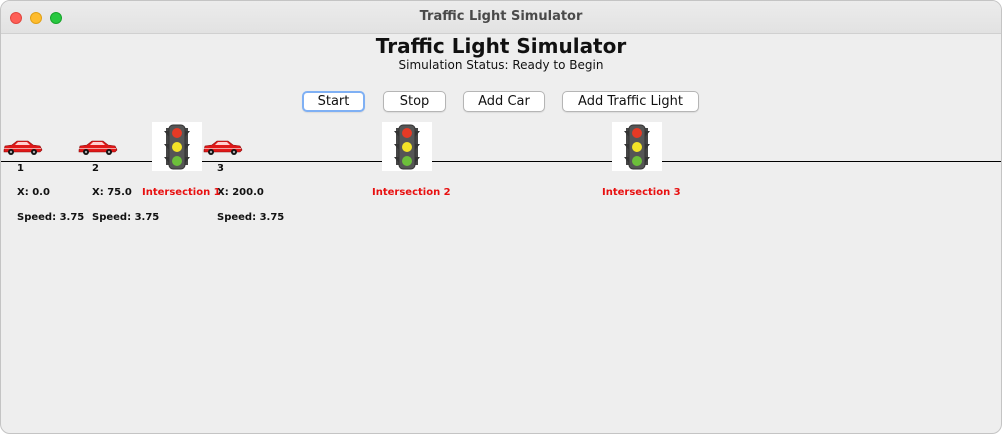  I want to click on car-id-label: 3, so click(220, 168).